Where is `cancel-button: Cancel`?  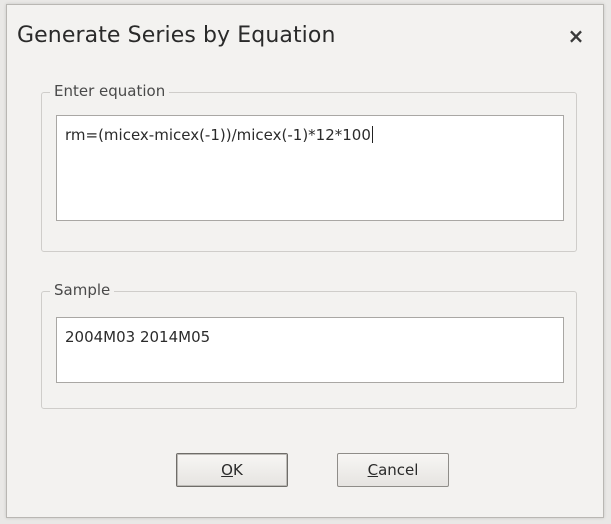 cancel-button: Cancel is located at coordinates (393, 470).